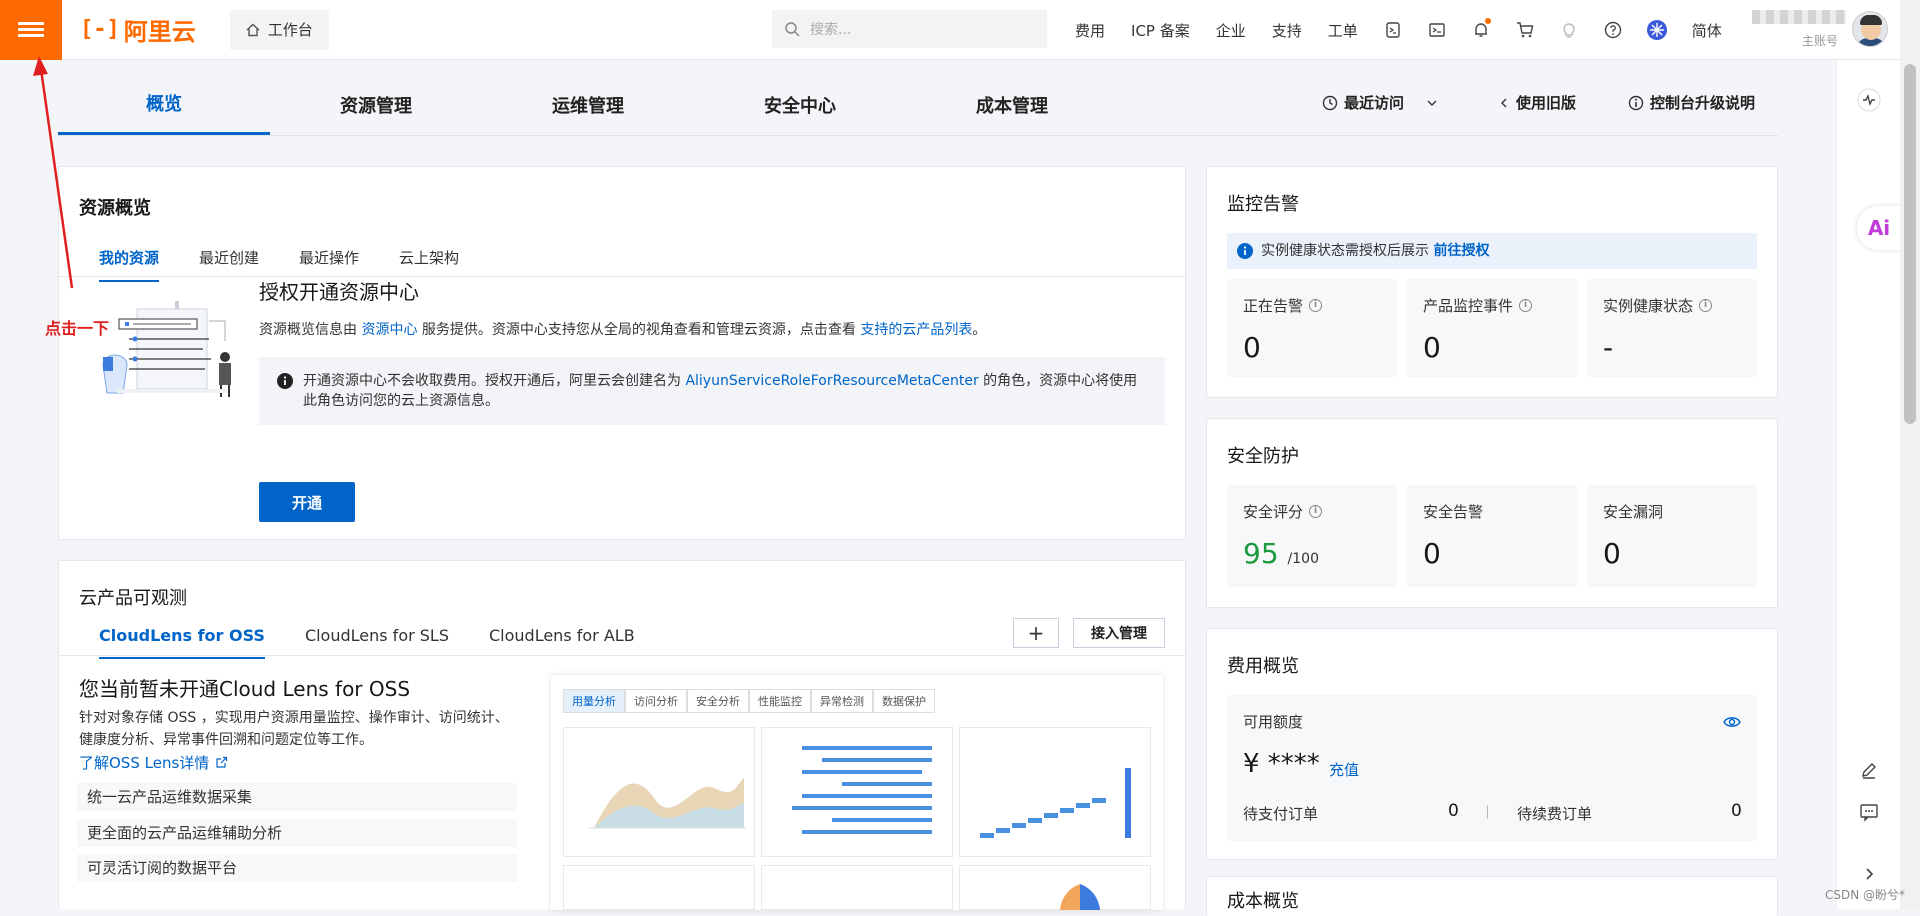 The height and width of the screenshot is (916, 1920). Describe the element at coordinates (1869, 812) in the screenshot. I see `feedback-icon` at that location.